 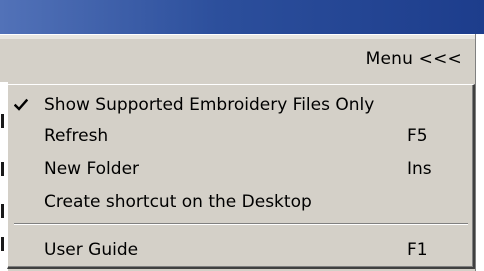 What do you see at coordinates (419, 169) in the screenshot?
I see `menu-item-shortcut: Ins` at bounding box center [419, 169].